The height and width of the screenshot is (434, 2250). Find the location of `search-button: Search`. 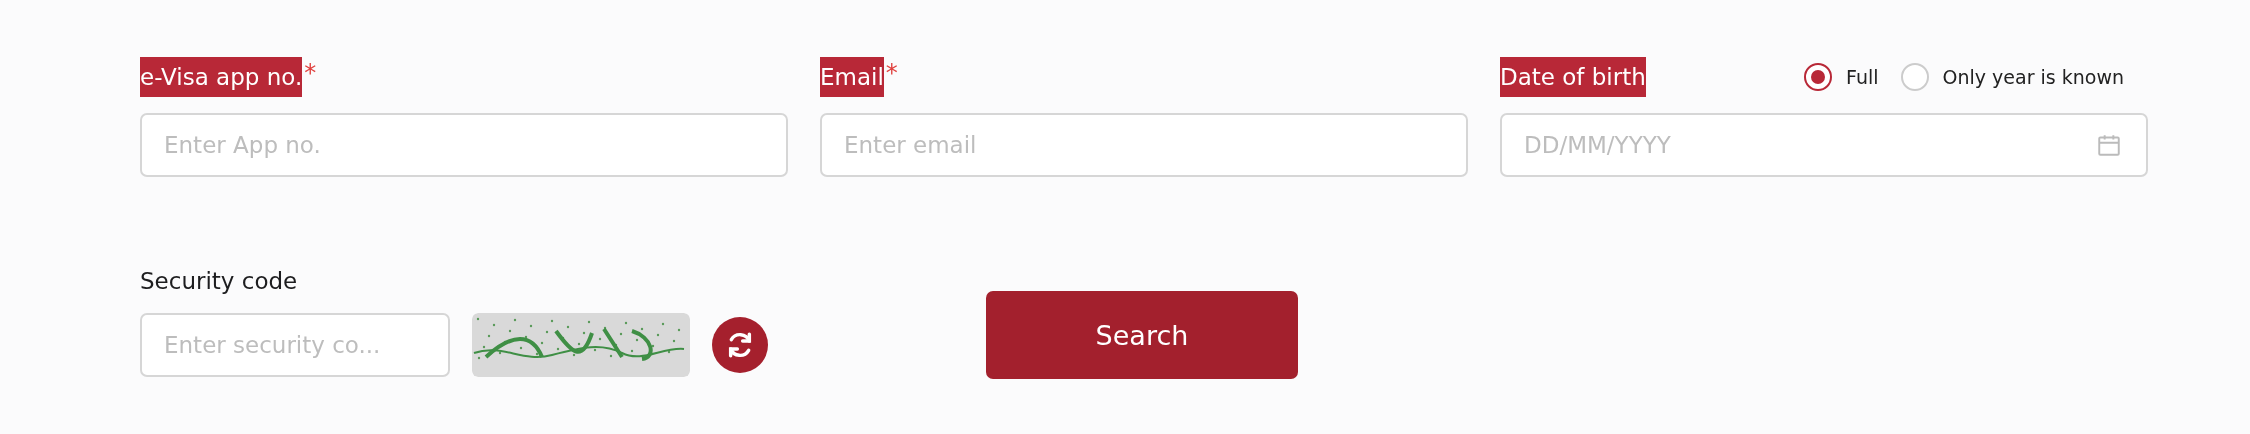

search-button: Search is located at coordinates (1142, 335).